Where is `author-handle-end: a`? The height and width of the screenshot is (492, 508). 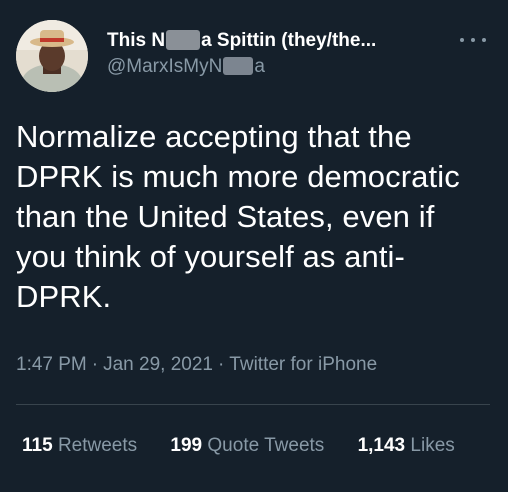
author-handle-end: a is located at coordinates (259, 66).